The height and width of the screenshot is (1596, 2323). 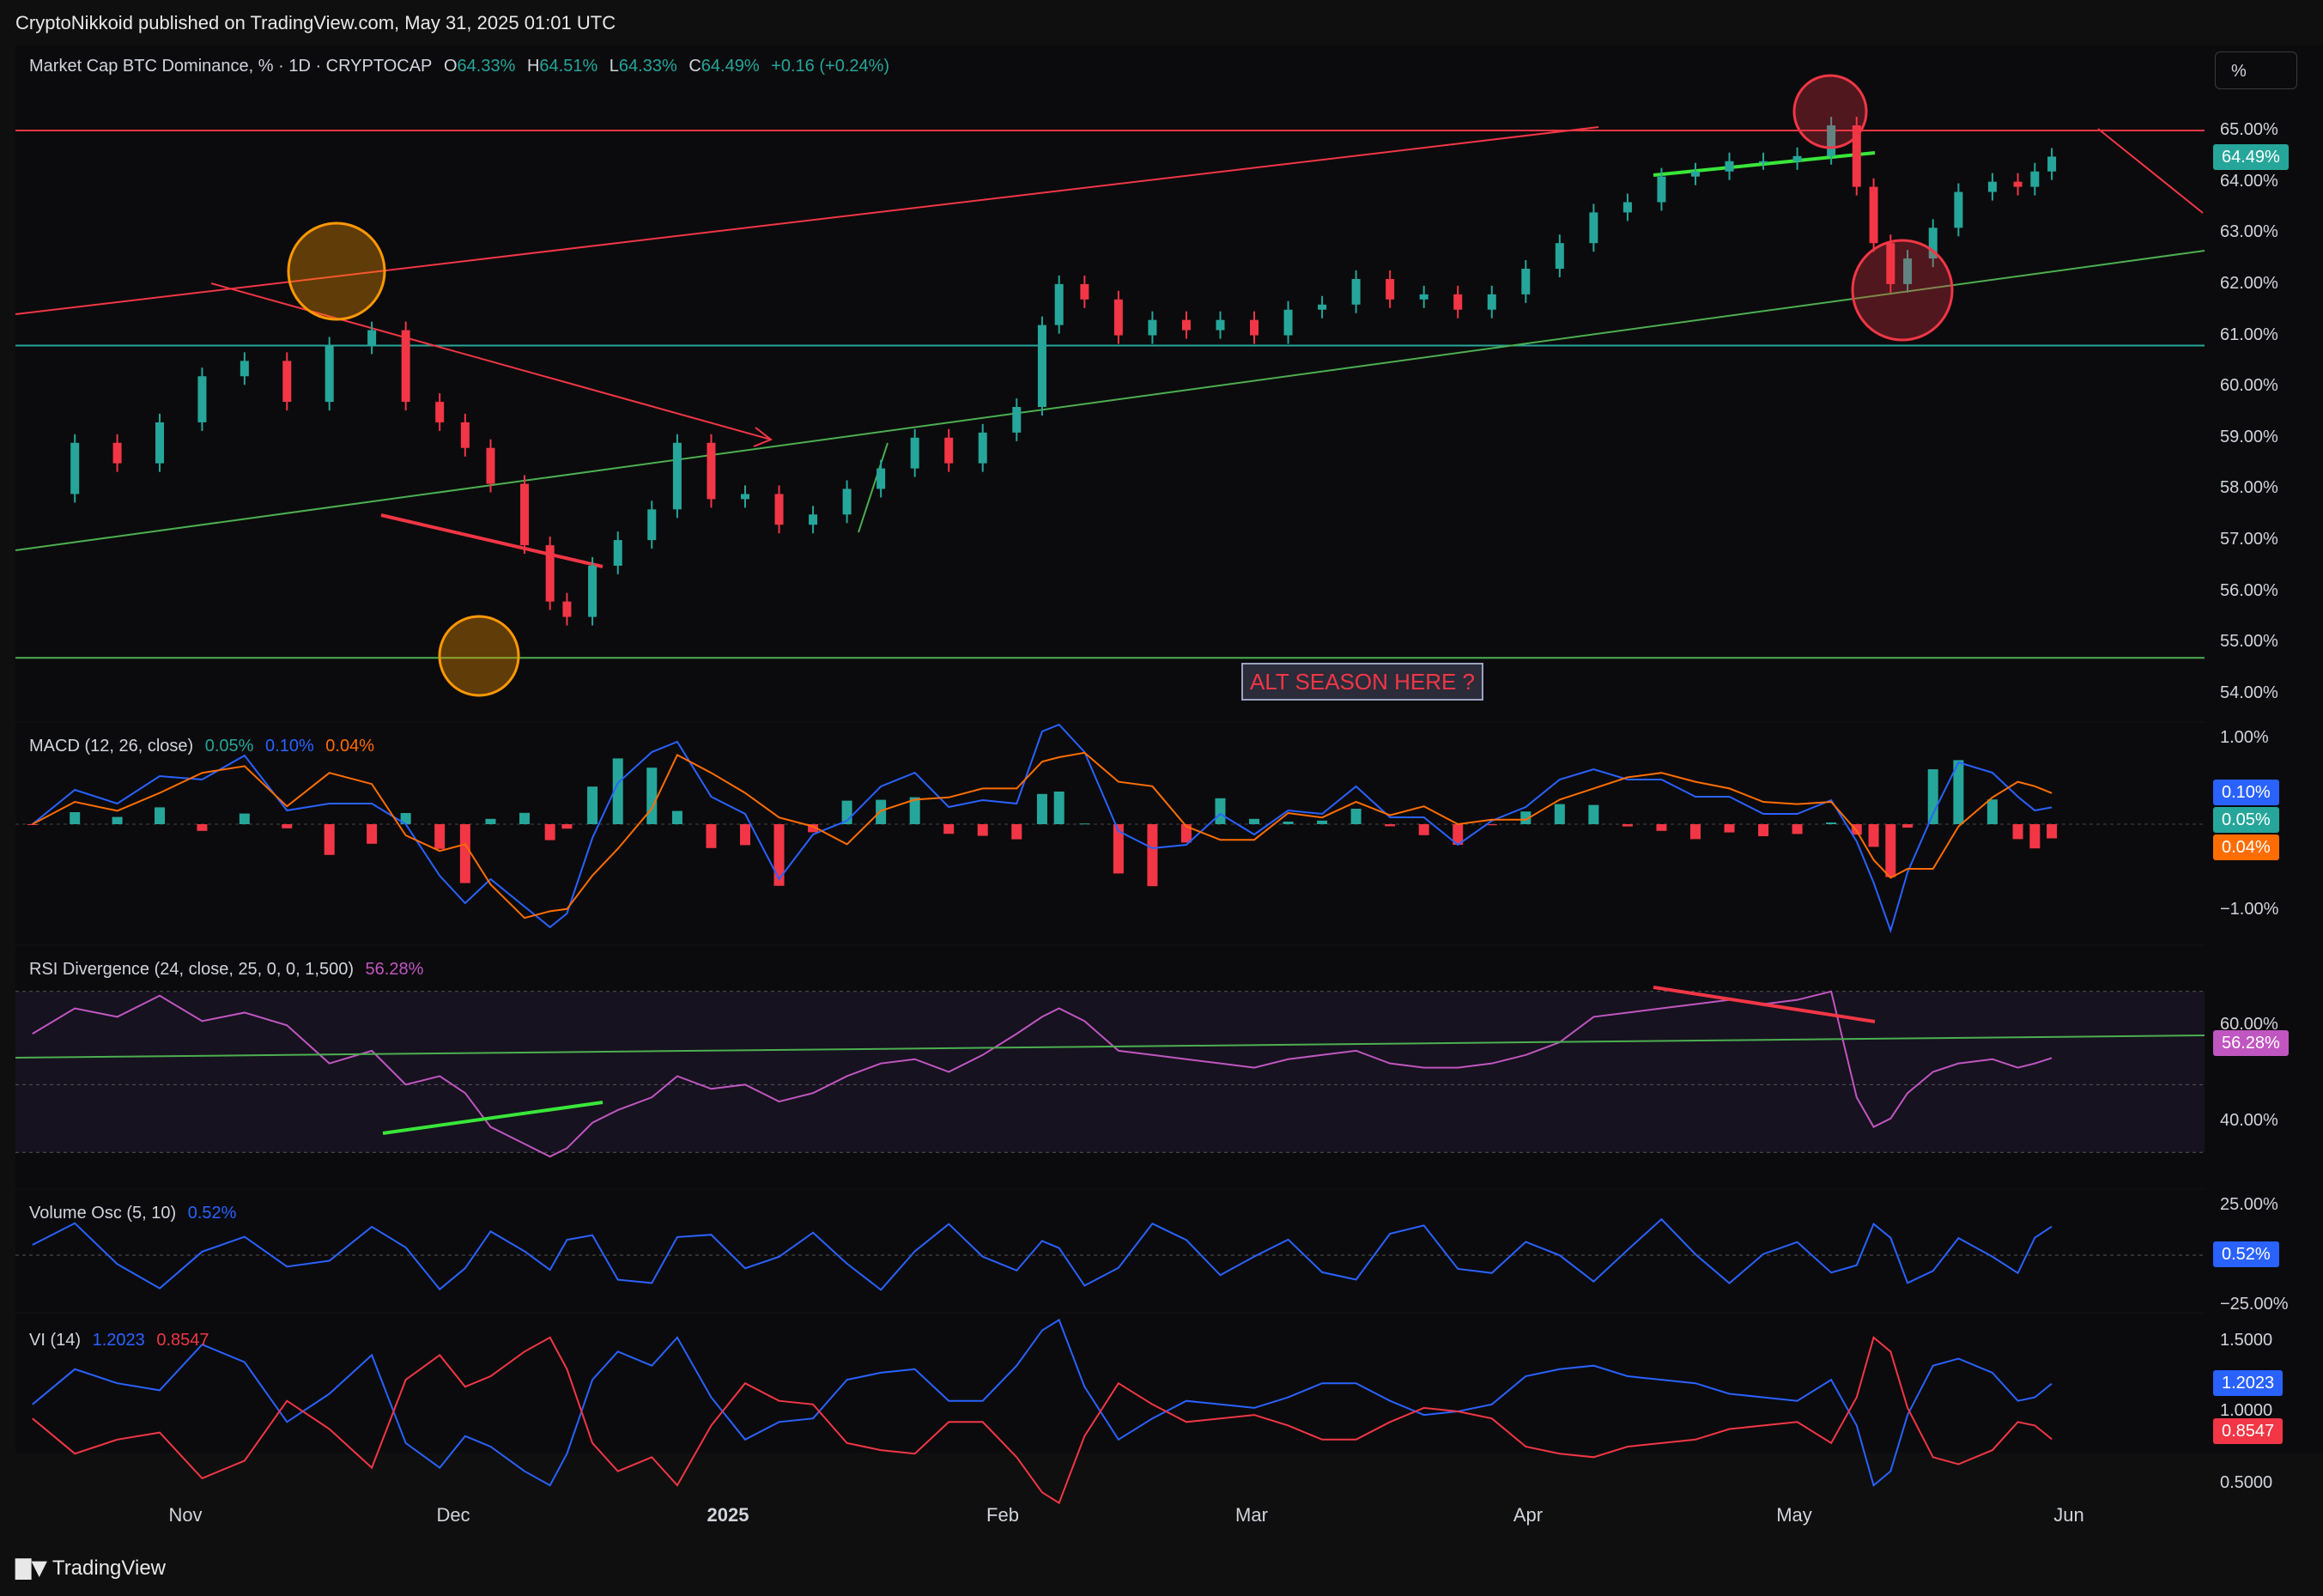 I want to click on alt-season-annotation: ALT SEASON HERE ?, so click(x=1363, y=682).